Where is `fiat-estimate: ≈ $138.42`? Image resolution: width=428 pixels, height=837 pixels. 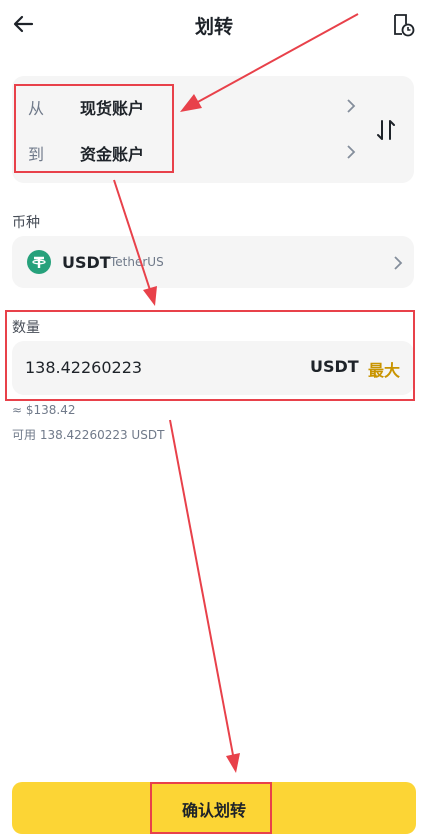
fiat-estimate: ≈ $138.42 is located at coordinates (44, 410).